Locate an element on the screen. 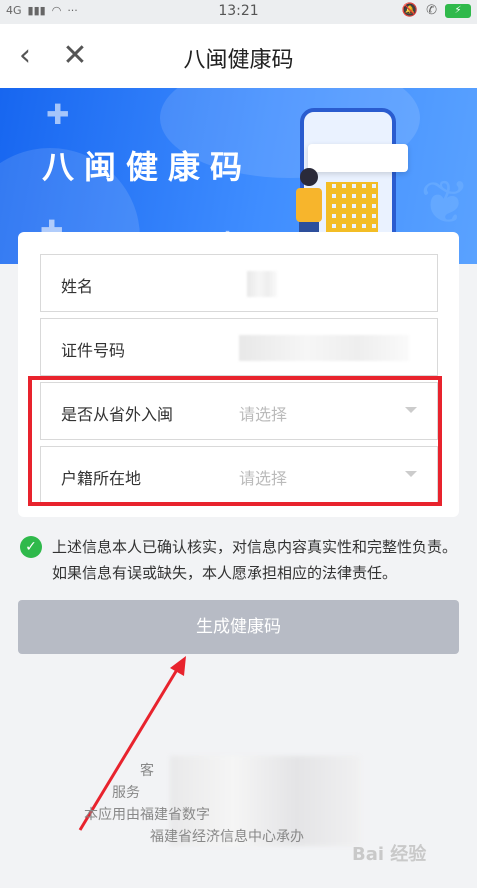 This screenshot has width=477, height=888. baidu-watermark: Bai 经验 is located at coordinates (389, 854).